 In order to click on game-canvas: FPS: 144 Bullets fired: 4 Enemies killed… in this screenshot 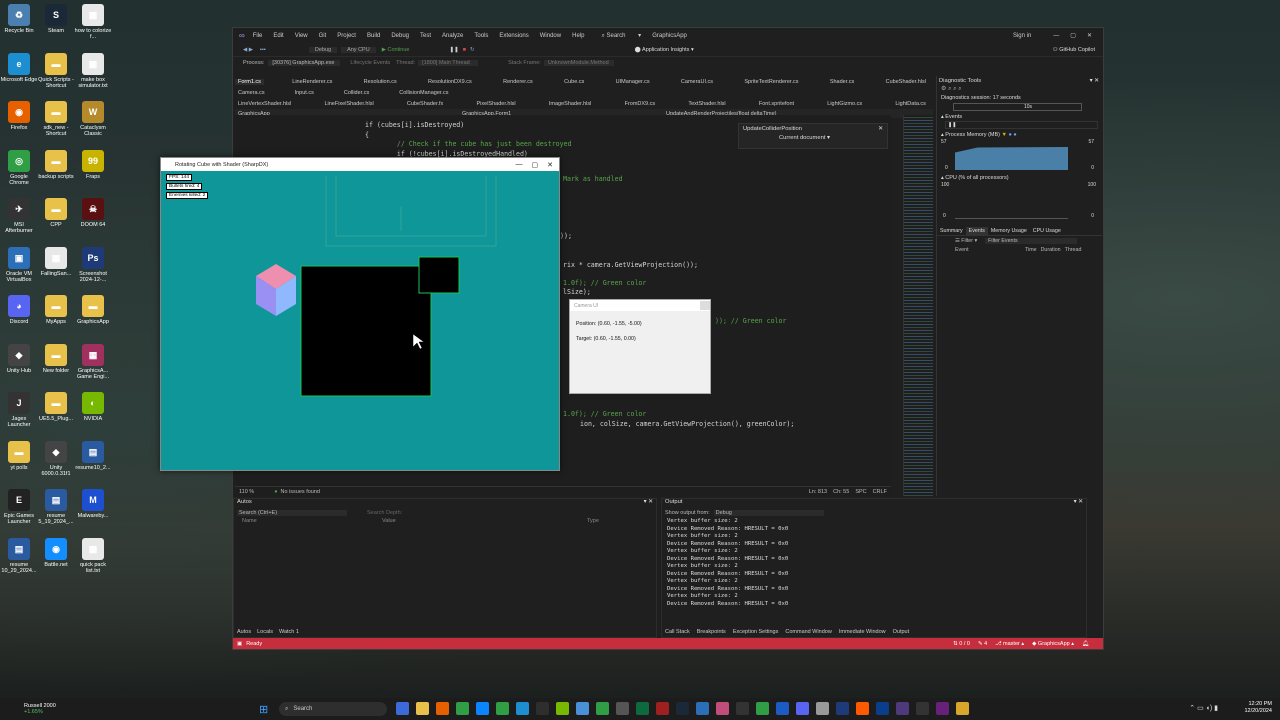, I will do `click(360, 320)`.